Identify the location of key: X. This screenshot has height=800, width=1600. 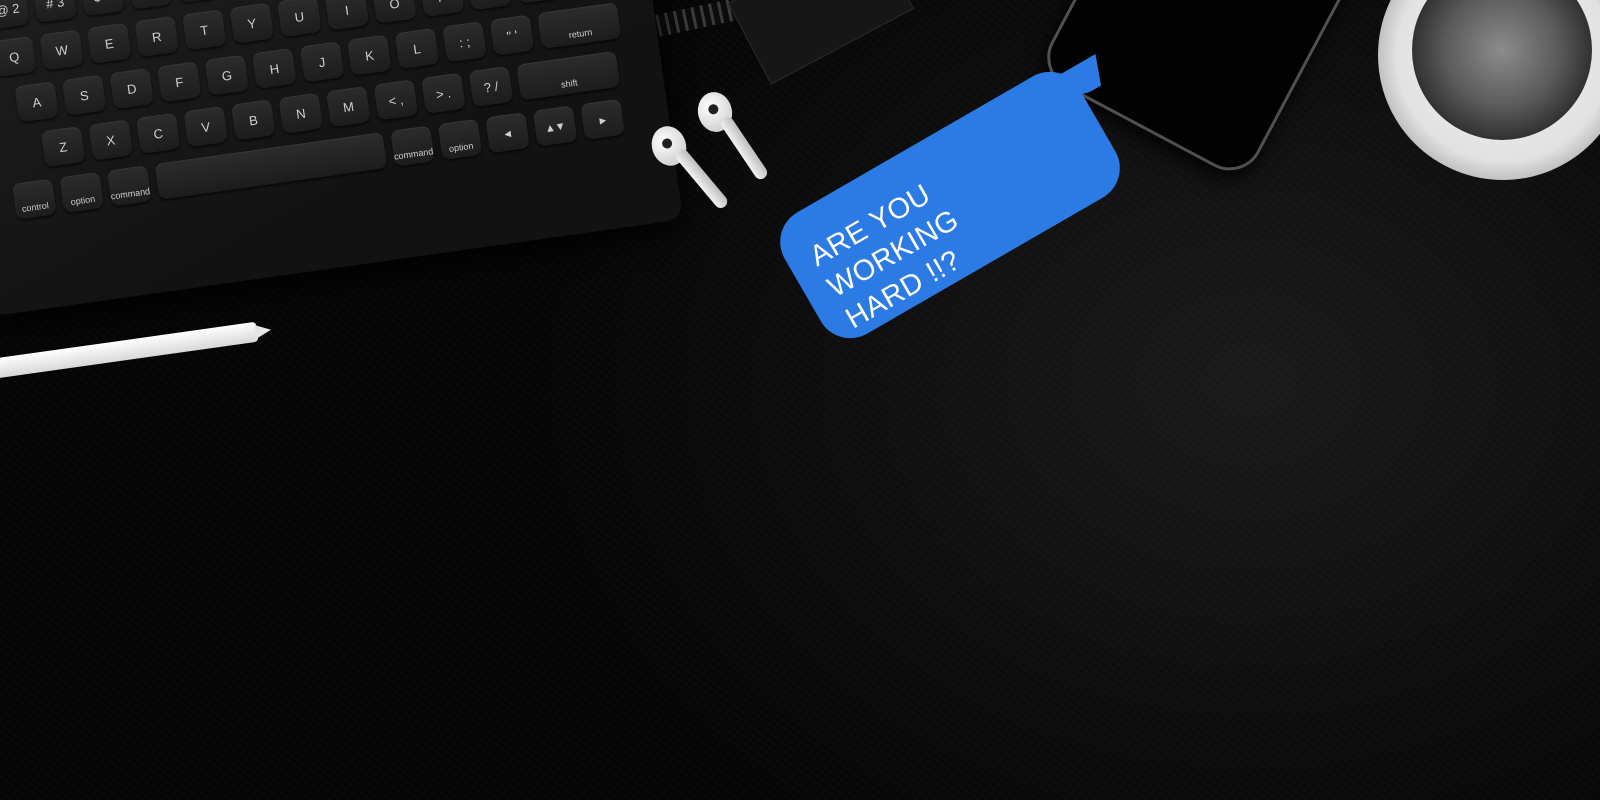
(111, 140).